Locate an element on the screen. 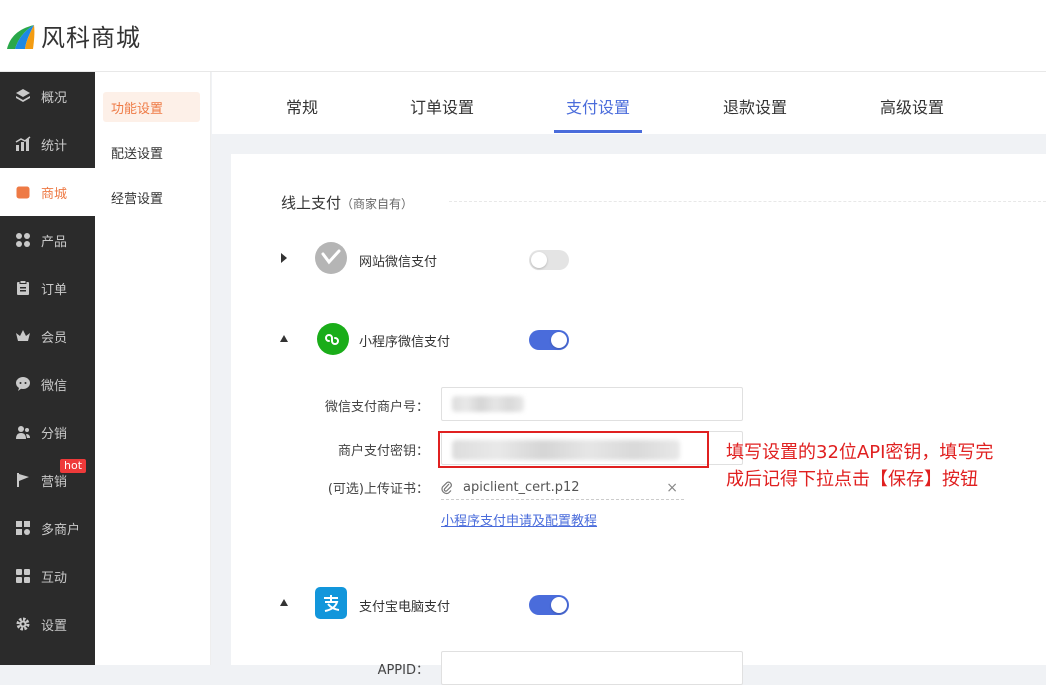 The height and width of the screenshot is (685, 1046). sub-sidebar: 功能设置 配送设置 经营设置 is located at coordinates (153, 368).